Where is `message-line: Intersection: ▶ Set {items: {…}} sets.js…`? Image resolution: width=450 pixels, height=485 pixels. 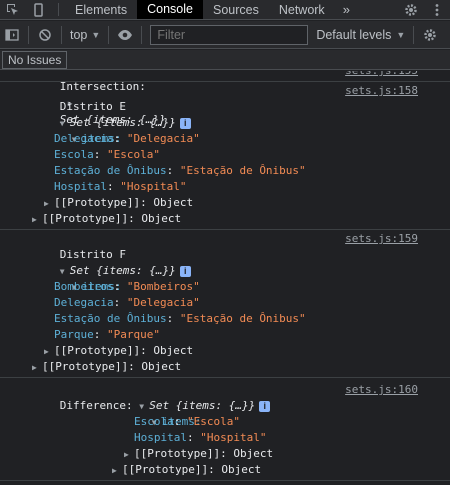
message-line: Intersection: ▶ Set {items: {…}} sets.js… is located at coordinates (225, 98).